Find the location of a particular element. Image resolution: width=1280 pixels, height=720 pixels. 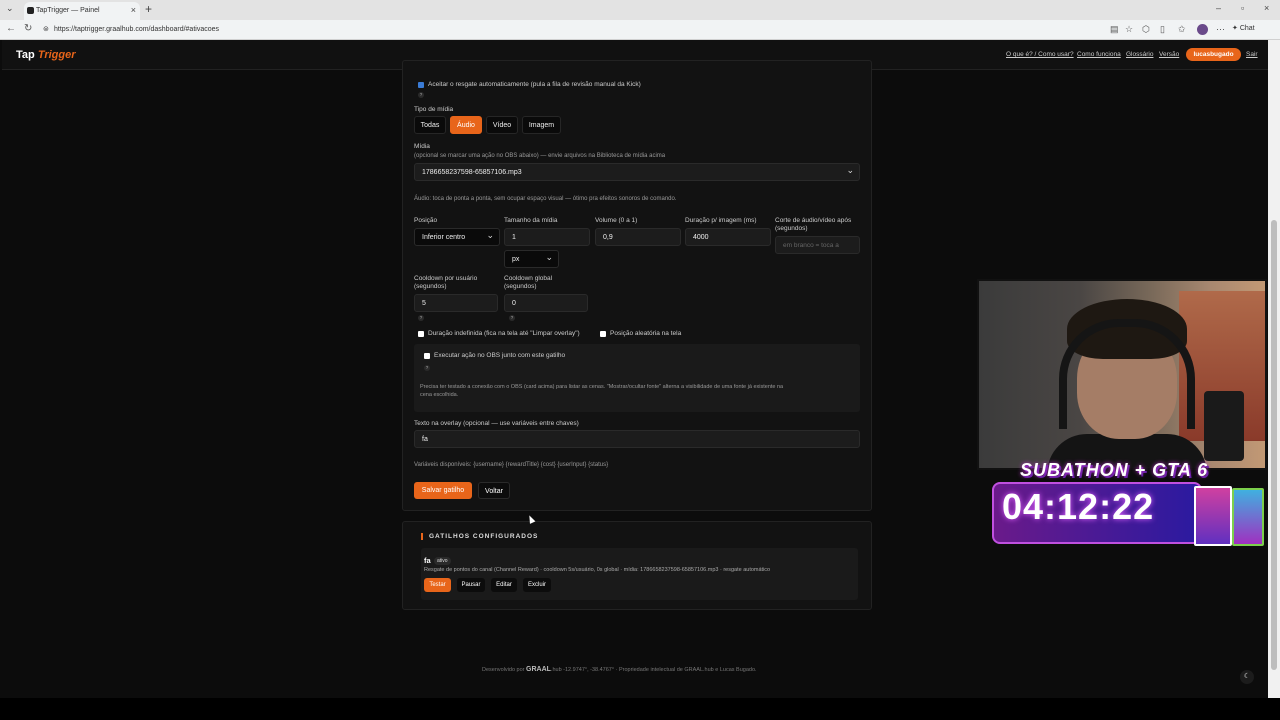

nav-link-how-it-works: Como funciona is located at coordinates (1099, 54).